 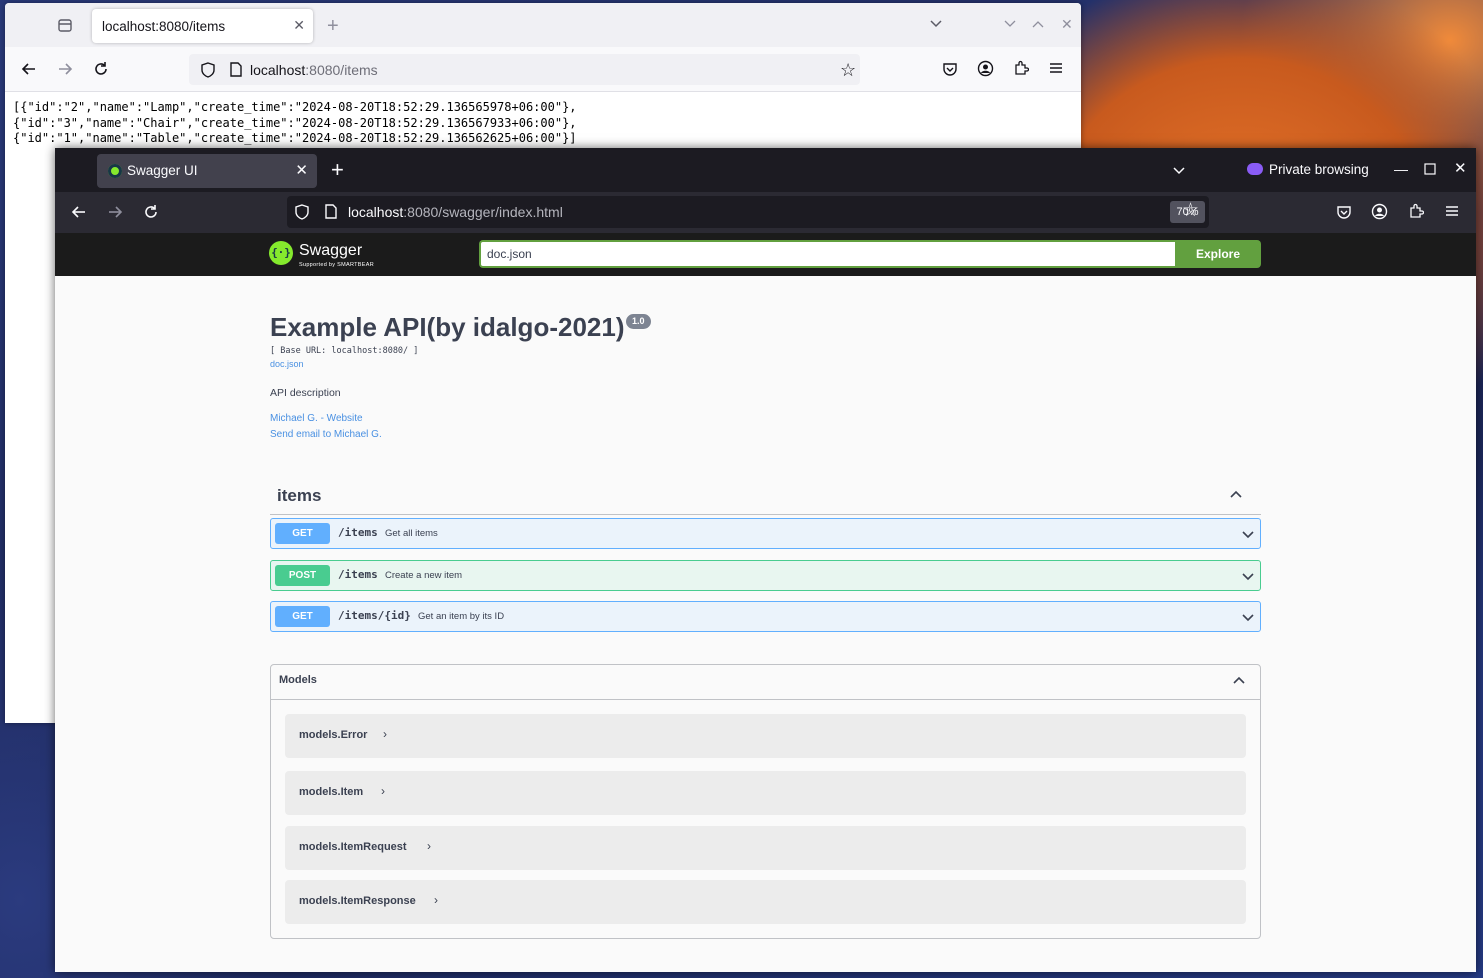 I want to click on explore-button: Explore, so click(x=1218, y=254).